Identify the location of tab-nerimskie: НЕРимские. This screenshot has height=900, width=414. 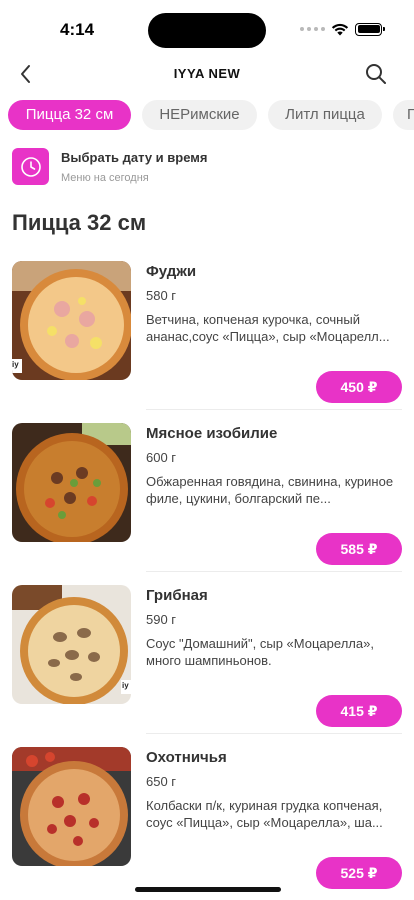
(199, 115).